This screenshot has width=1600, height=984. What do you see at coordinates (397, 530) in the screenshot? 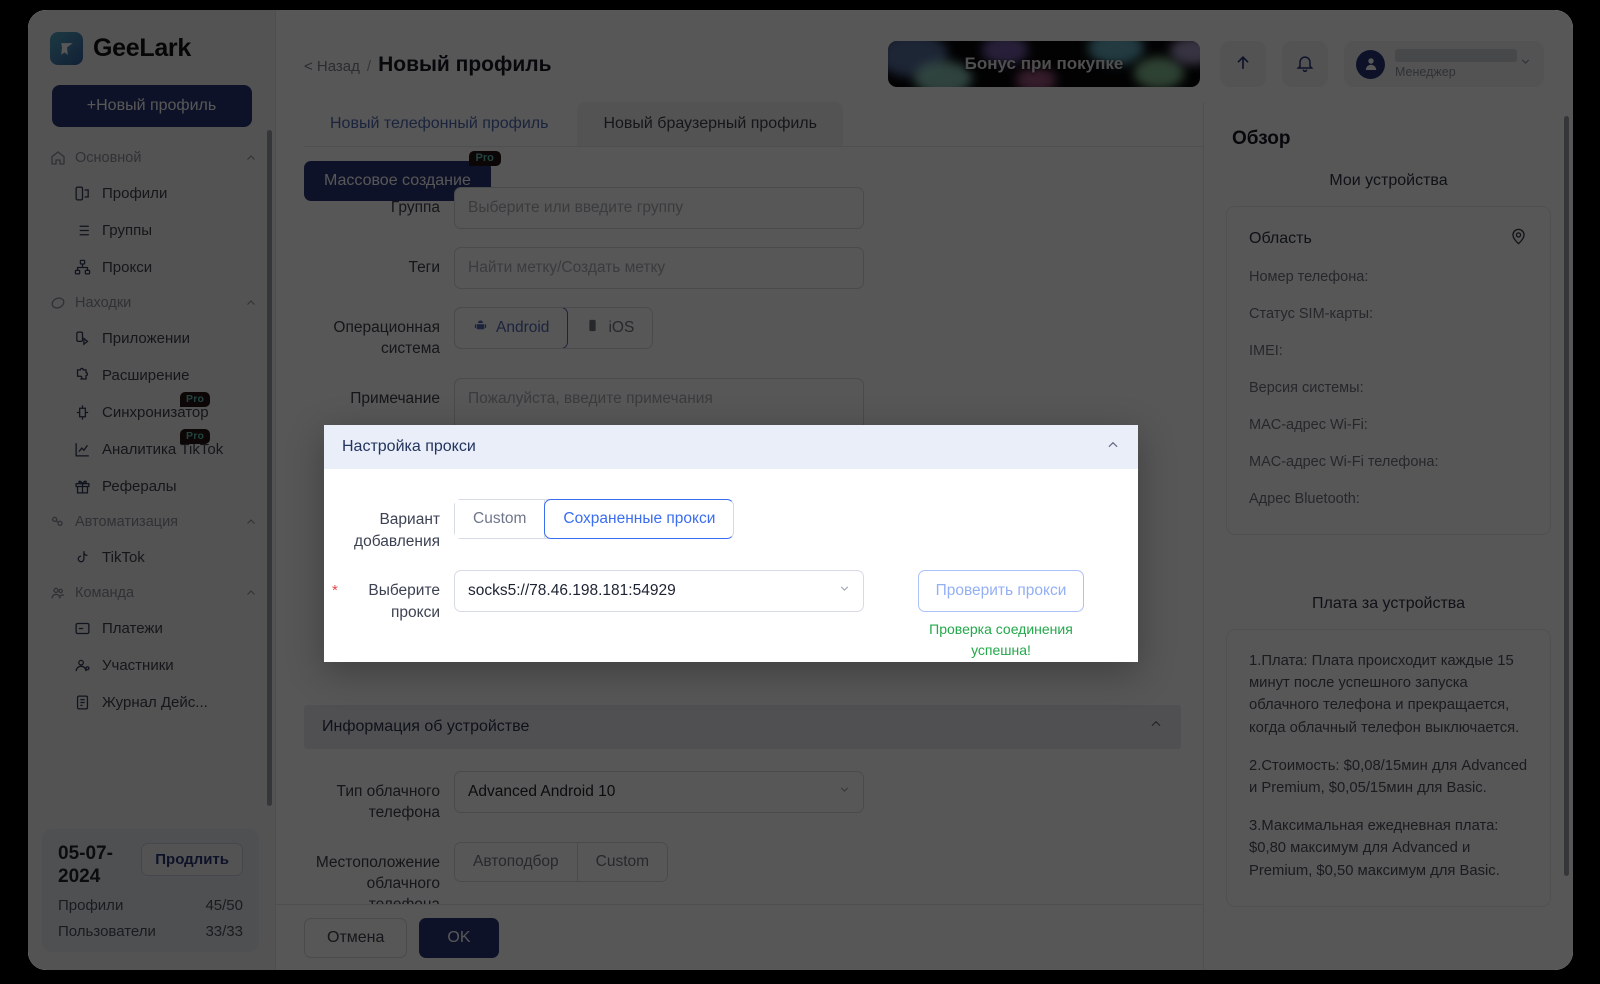
I see `add-mode-label: Вариант добавления` at bounding box center [397, 530].